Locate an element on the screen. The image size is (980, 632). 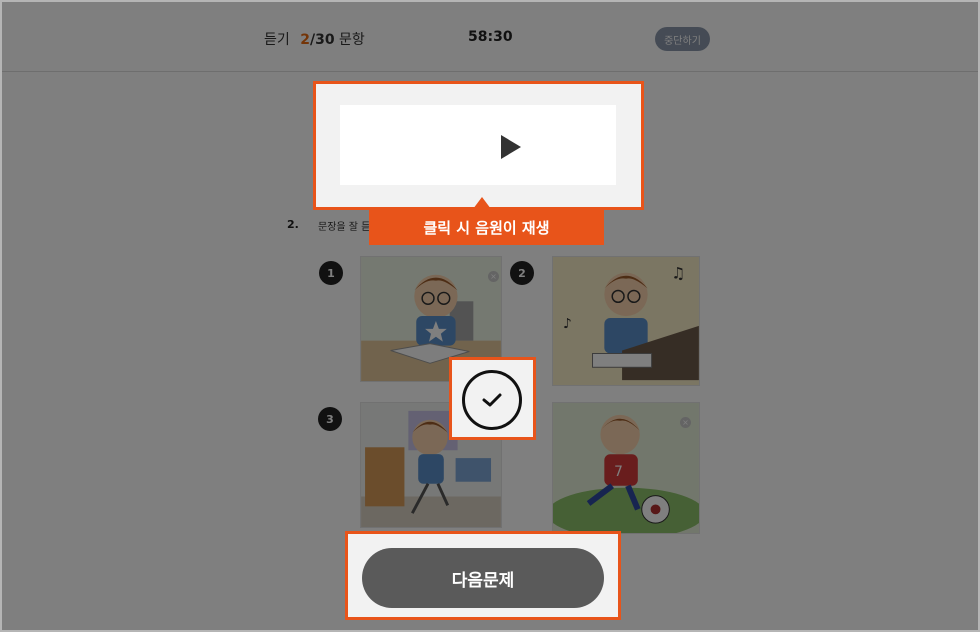
audio-player-highlight is located at coordinates (478, 145).